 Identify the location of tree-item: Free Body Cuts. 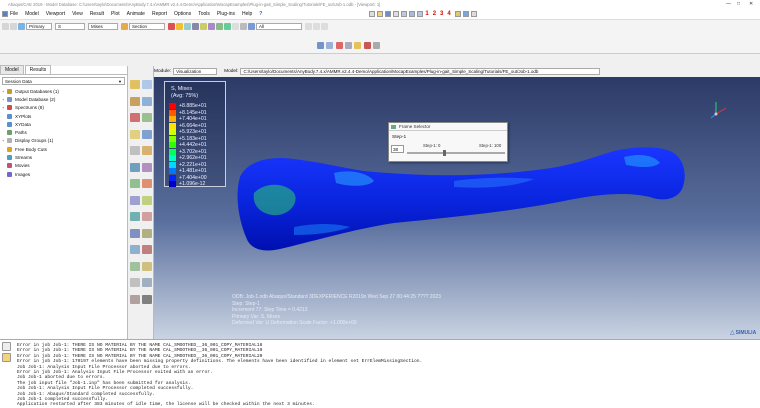
(63, 149).